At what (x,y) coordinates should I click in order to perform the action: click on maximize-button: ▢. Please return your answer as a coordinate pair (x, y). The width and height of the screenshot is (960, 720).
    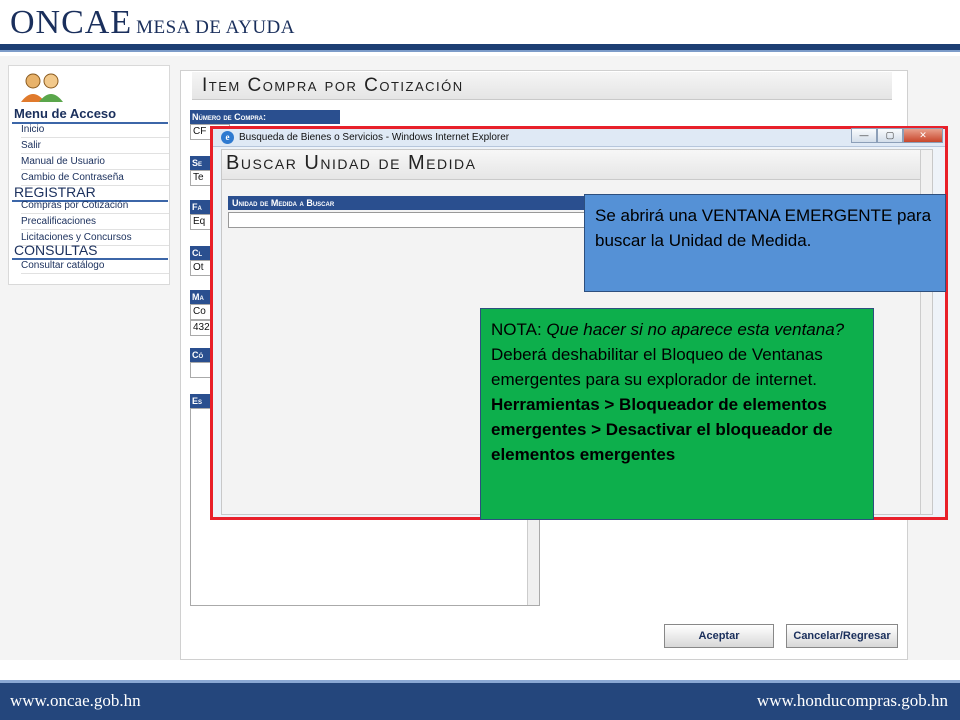
    Looking at the image, I should click on (890, 135).